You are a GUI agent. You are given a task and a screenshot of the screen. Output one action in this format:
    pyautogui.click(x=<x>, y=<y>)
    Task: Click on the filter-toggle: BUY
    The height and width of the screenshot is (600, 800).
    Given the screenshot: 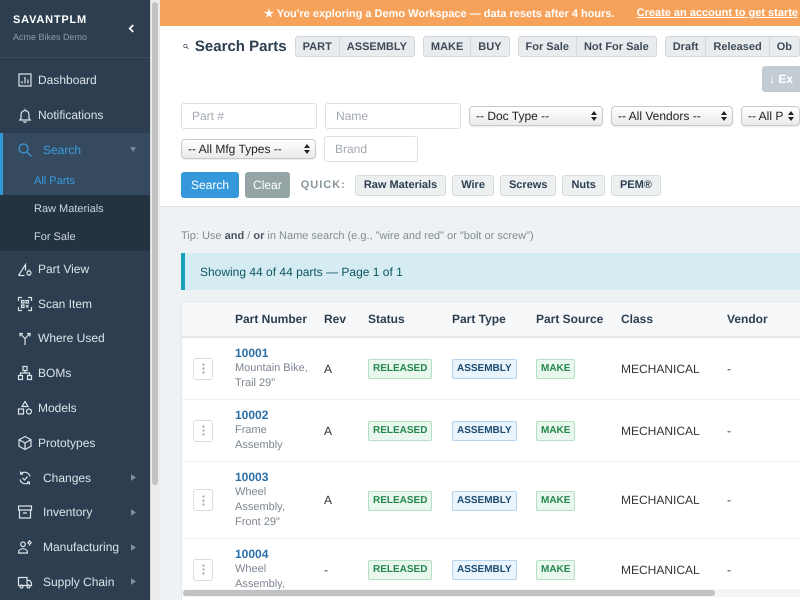 What is the action you would take?
    pyautogui.click(x=490, y=46)
    